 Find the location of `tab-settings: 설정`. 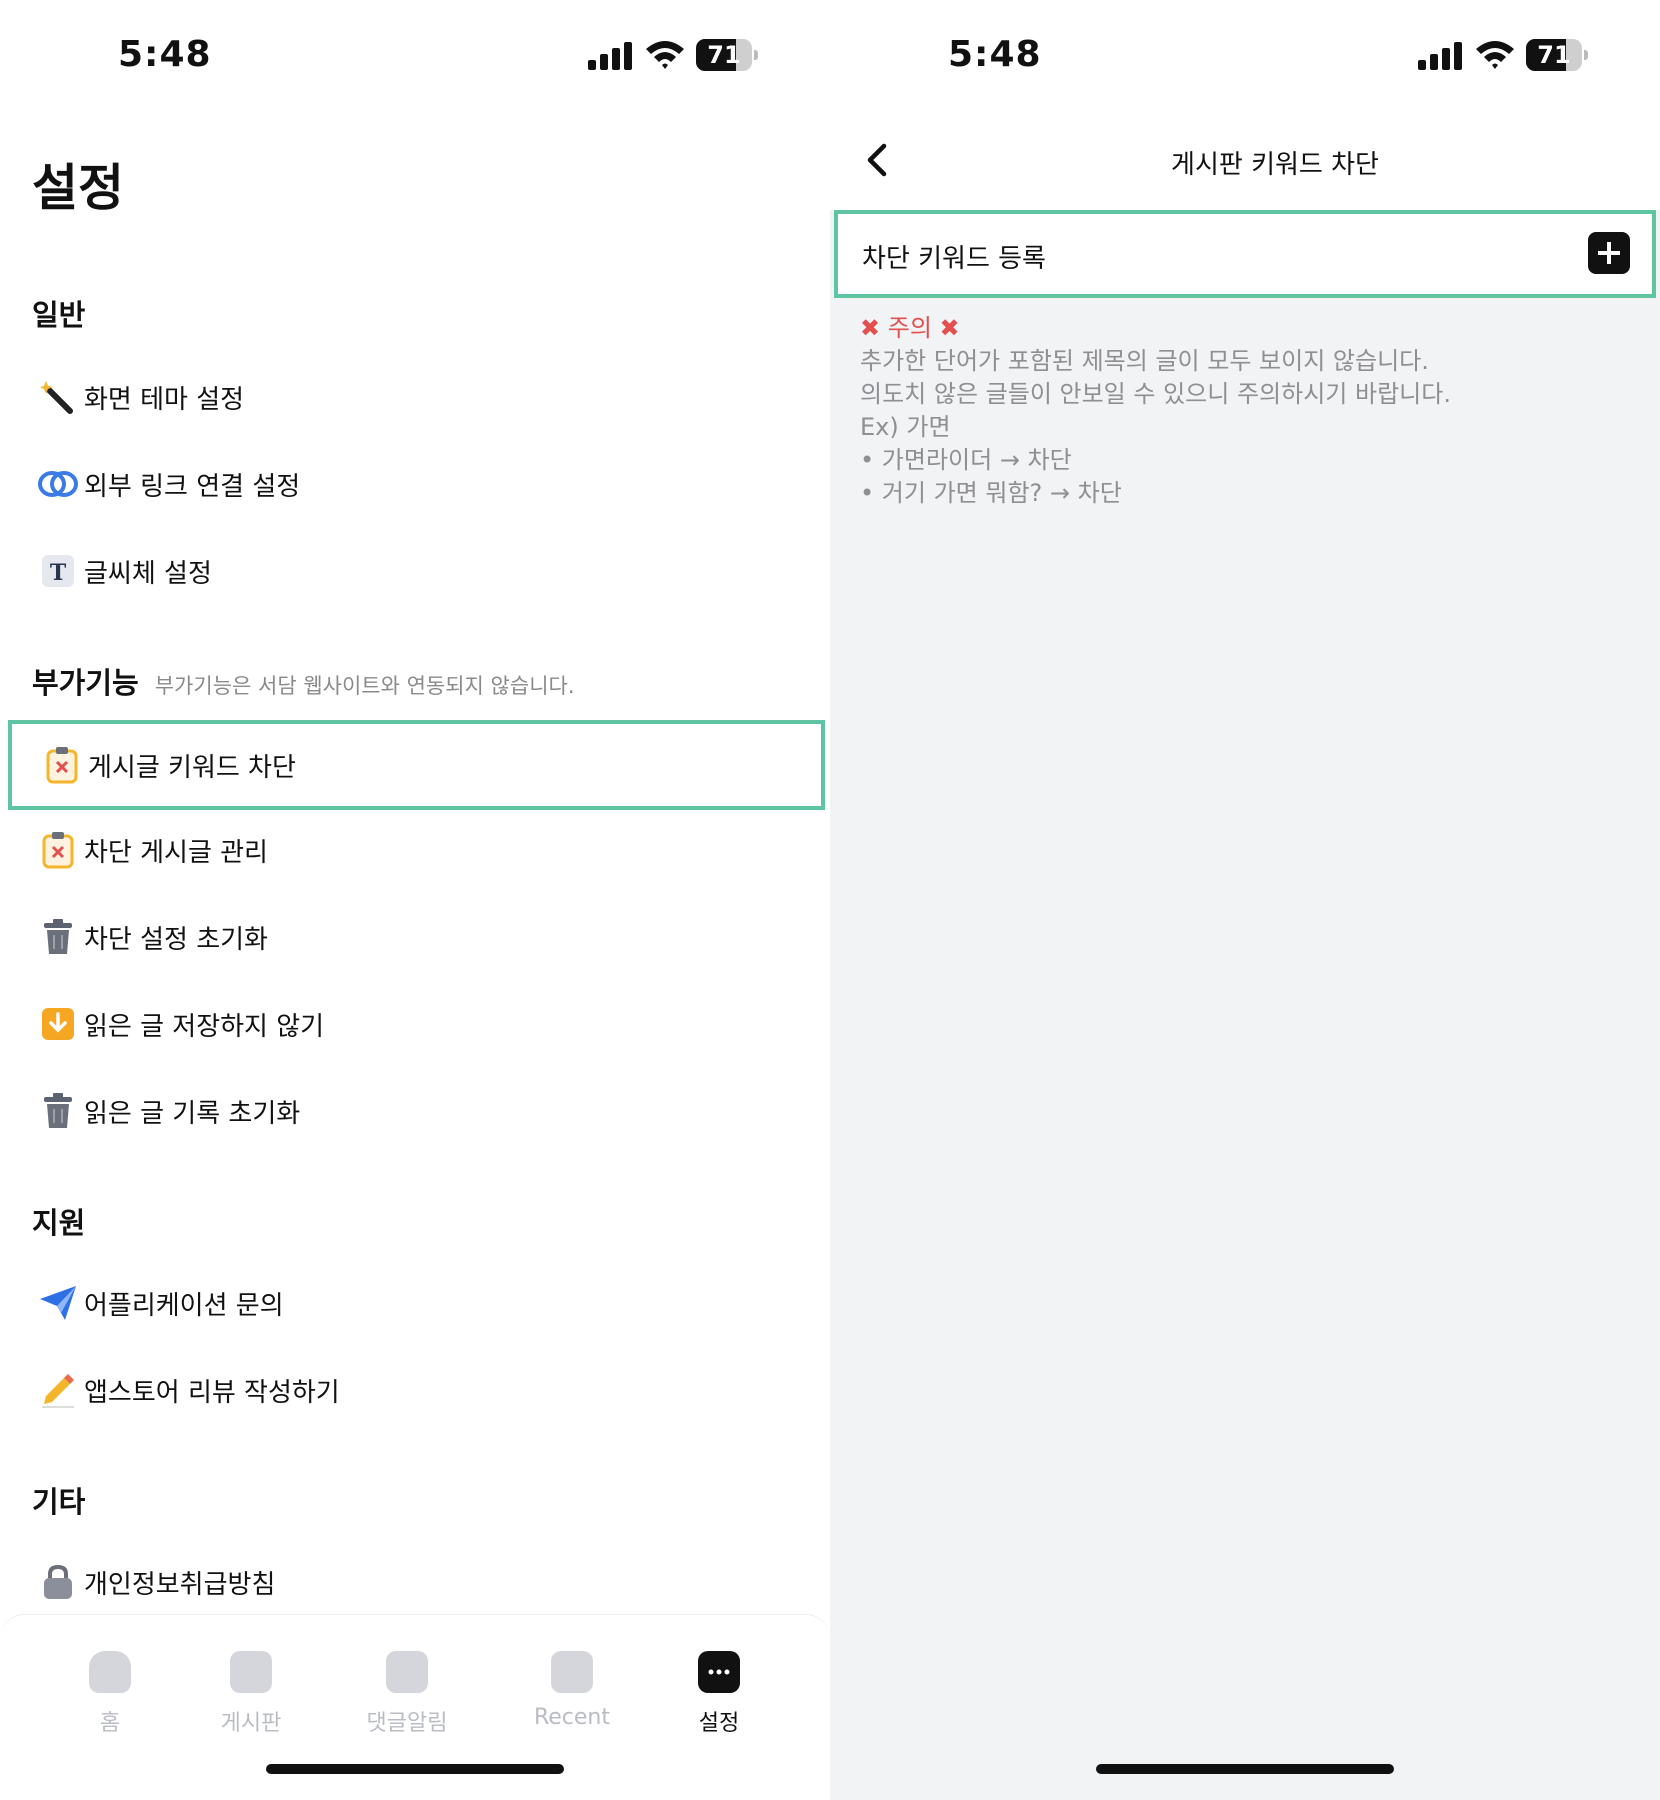

tab-settings: 설정 is located at coordinates (719, 1686).